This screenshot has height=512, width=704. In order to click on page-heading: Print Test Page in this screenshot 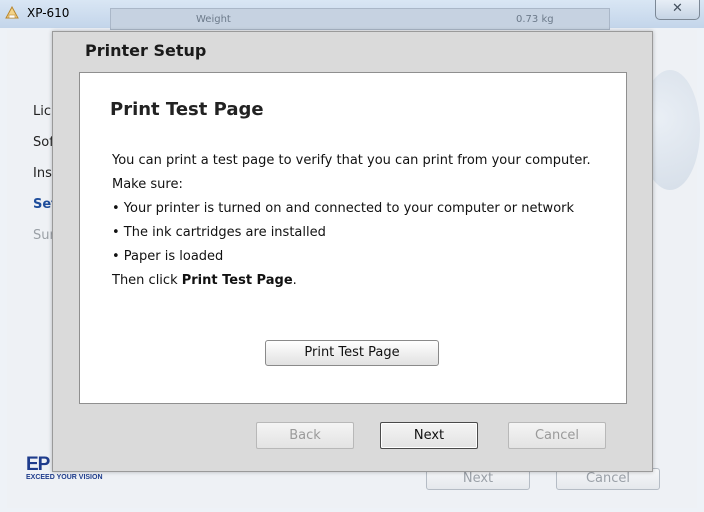, I will do `click(187, 109)`.